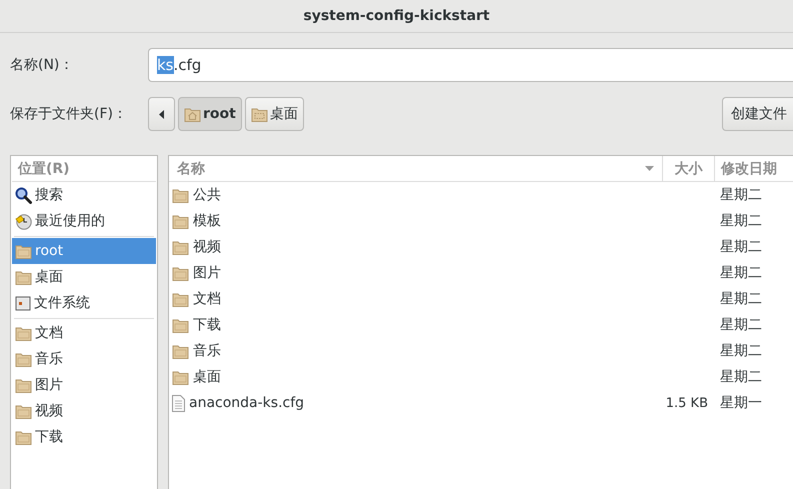 This screenshot has width=793, height=489. What do you see at coordinates (207, 247) in the screenshot?
I see `file-name: 视频` at bounding box center [207, 247].